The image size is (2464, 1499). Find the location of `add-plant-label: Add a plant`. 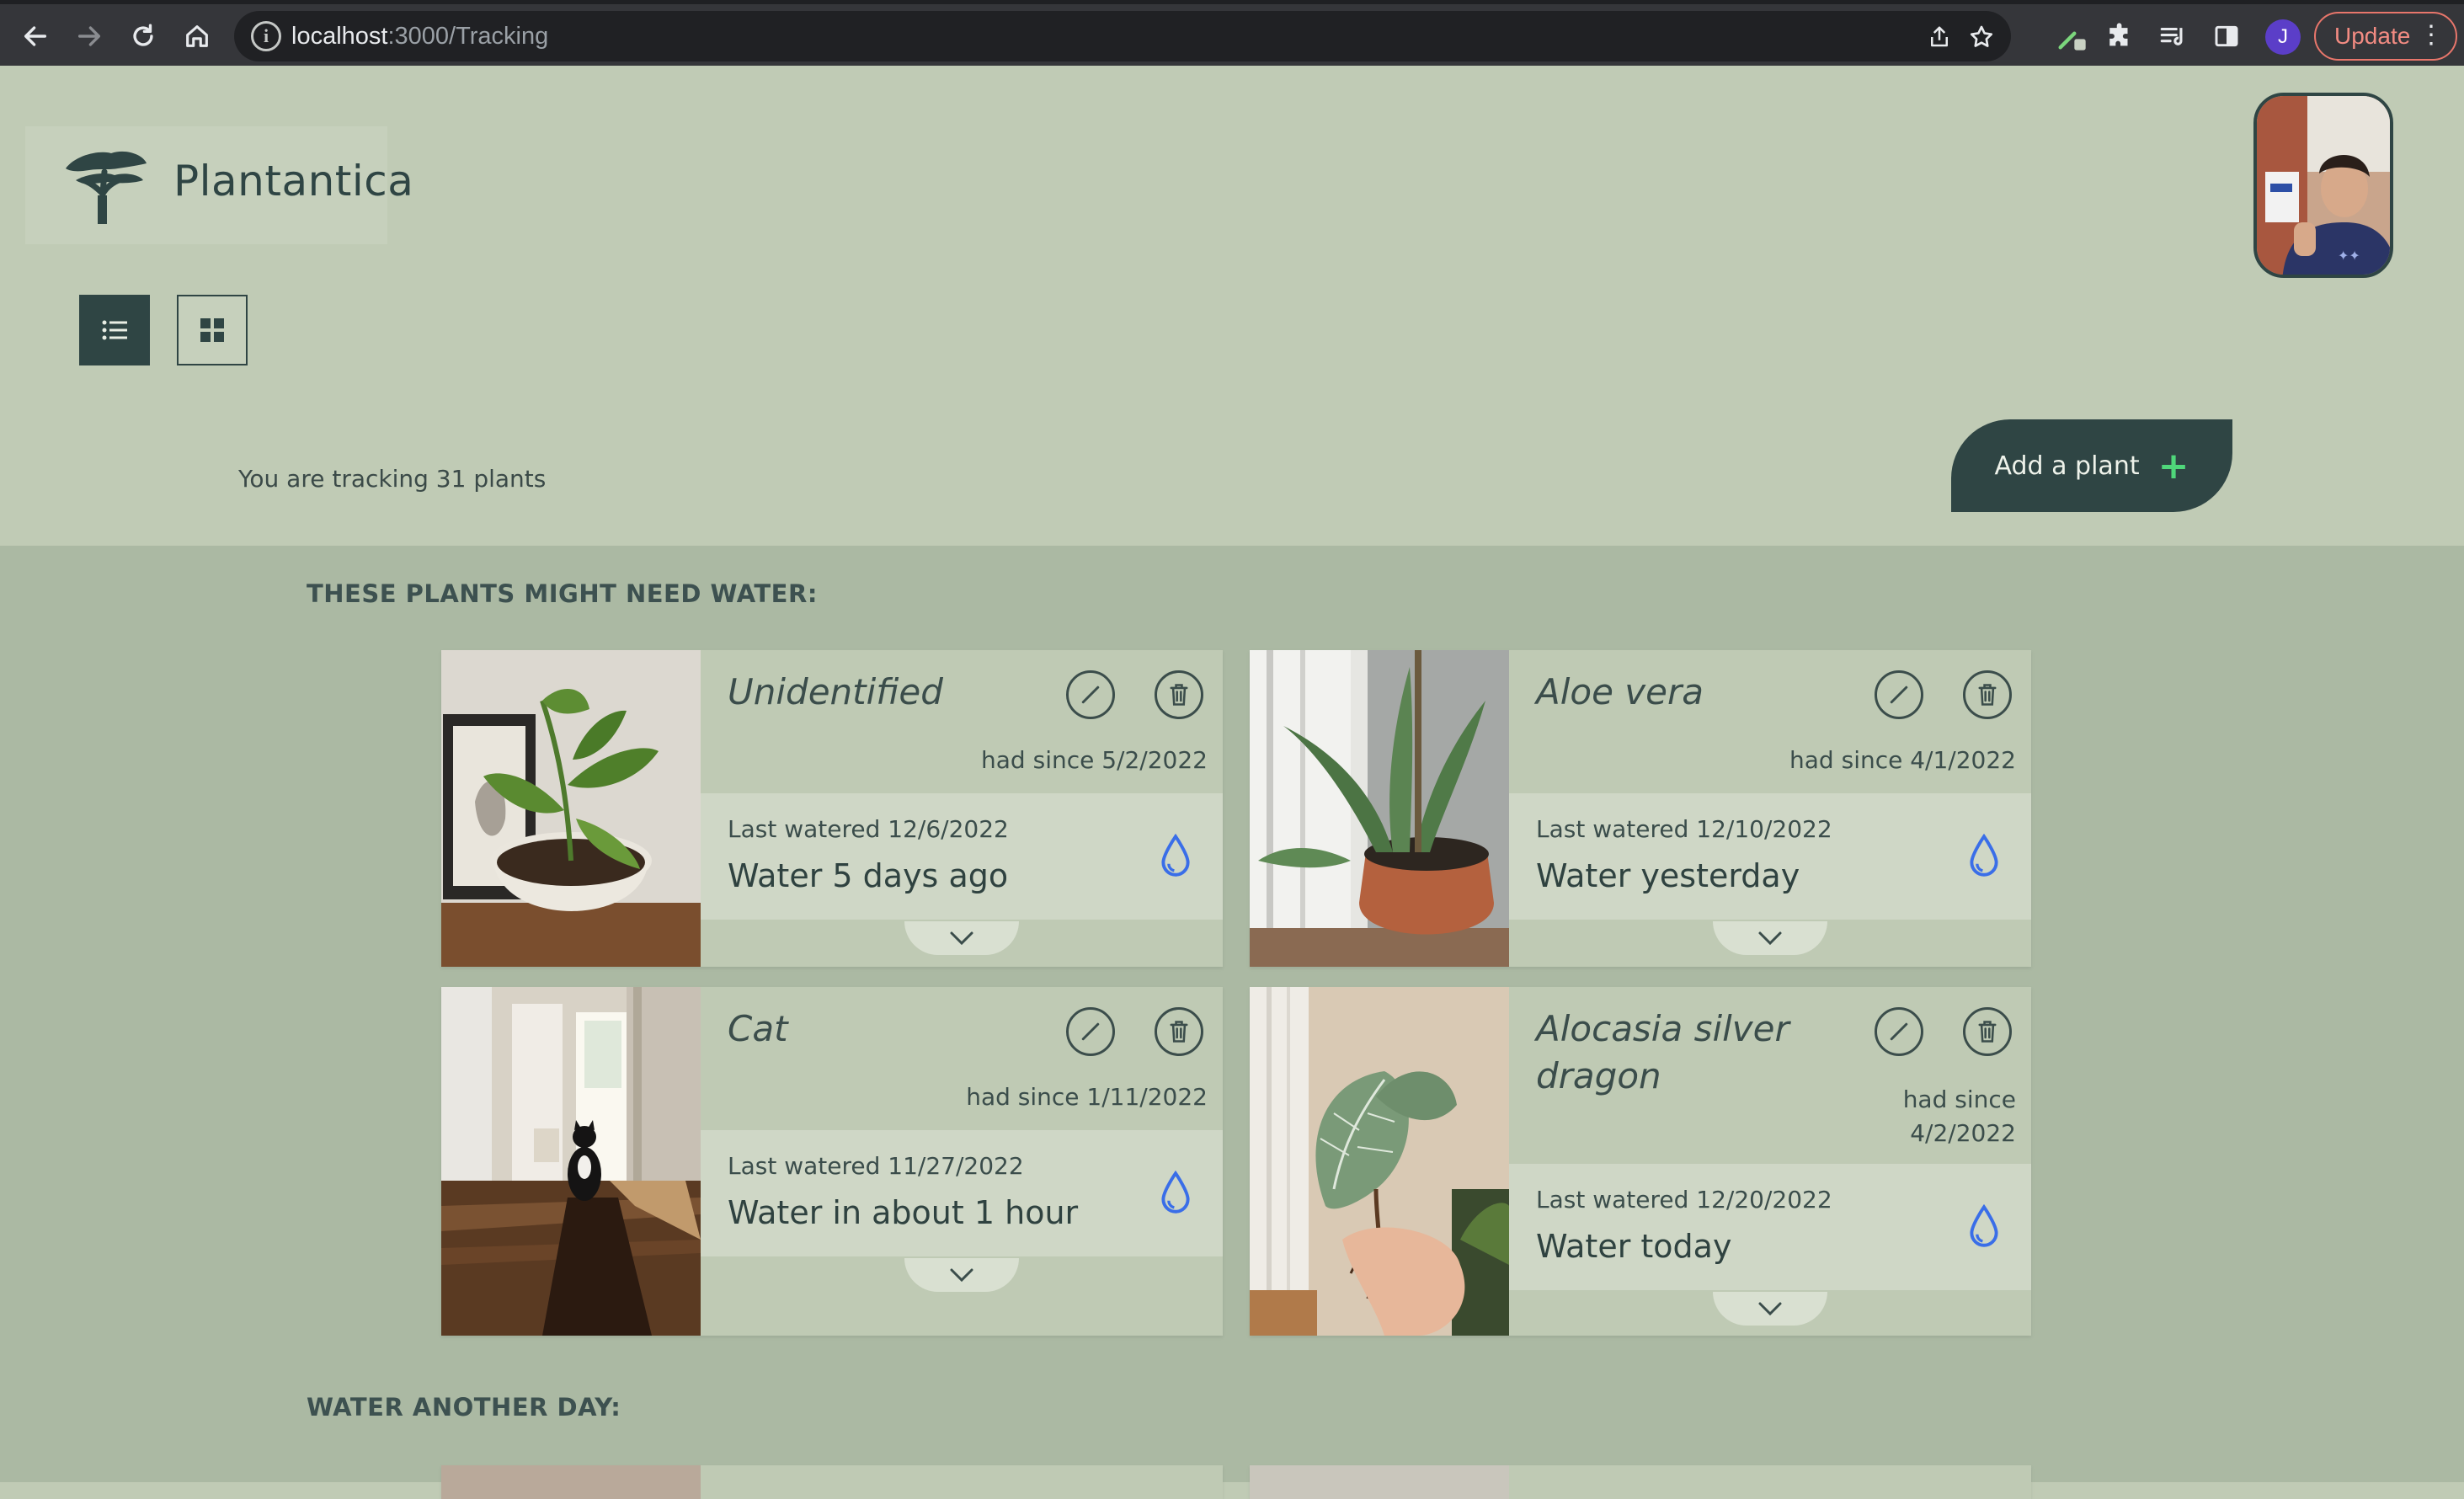

add-plant-label: Add a plant is located at coordinates (2067, 466).